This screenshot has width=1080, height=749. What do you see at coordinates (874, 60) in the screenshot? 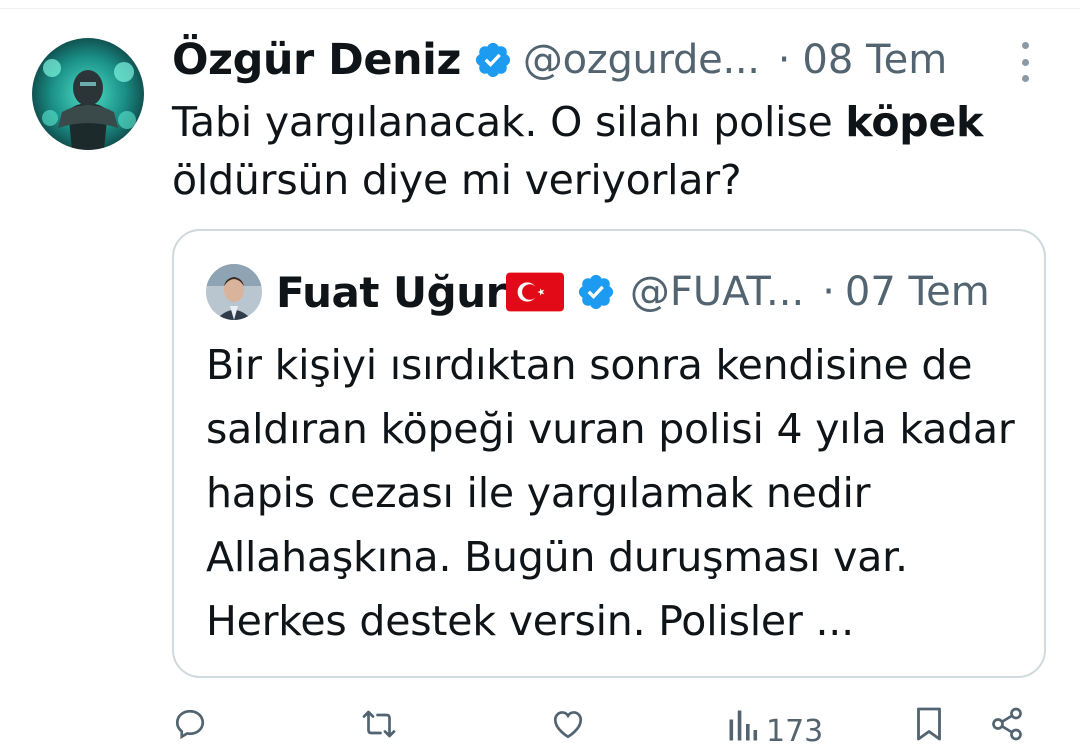
I see `tweet-date: 08 Tem` at bounding box center [874, 60].